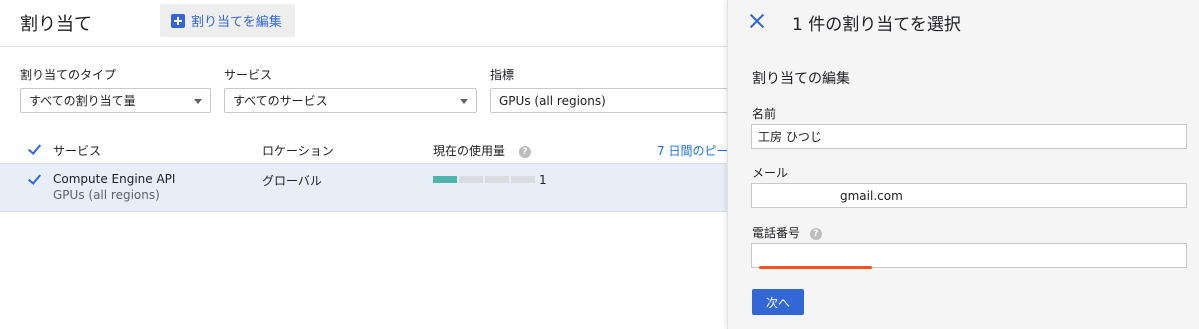  What do you see at coordinates (280, 101) in the screenshot?
I see `service-filter-value: すべてのサービス` at bounding box center [280, 101].